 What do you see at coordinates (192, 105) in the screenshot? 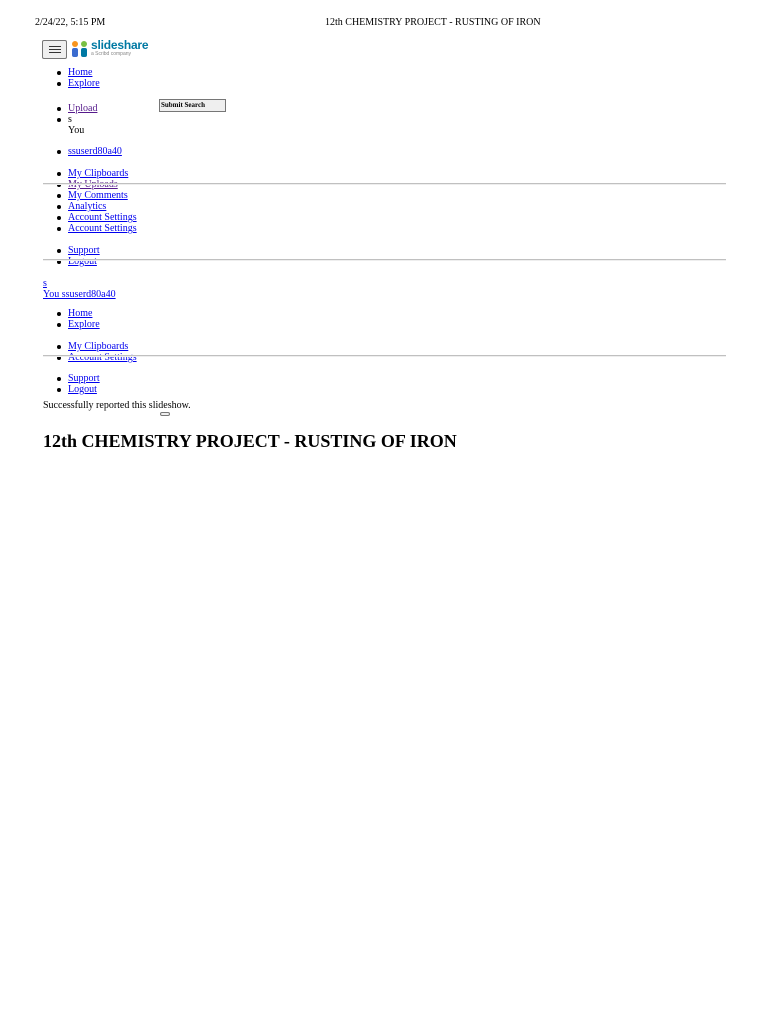
I see `search-submit-button: Submit Search` at bounding box center [192, 105].